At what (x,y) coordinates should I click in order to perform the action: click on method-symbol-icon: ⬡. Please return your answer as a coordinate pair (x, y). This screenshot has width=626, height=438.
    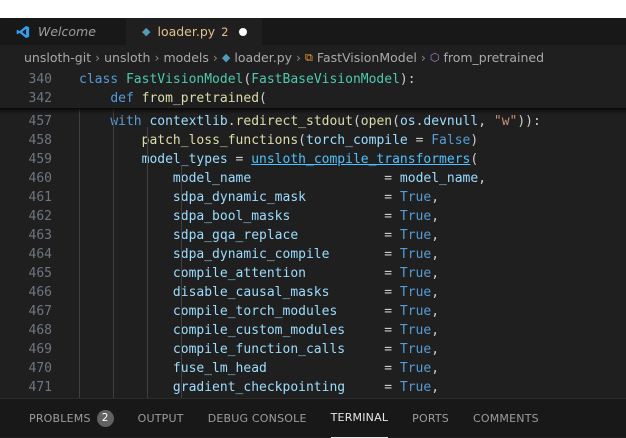
    Looking at the image, I should click on (434, 57).